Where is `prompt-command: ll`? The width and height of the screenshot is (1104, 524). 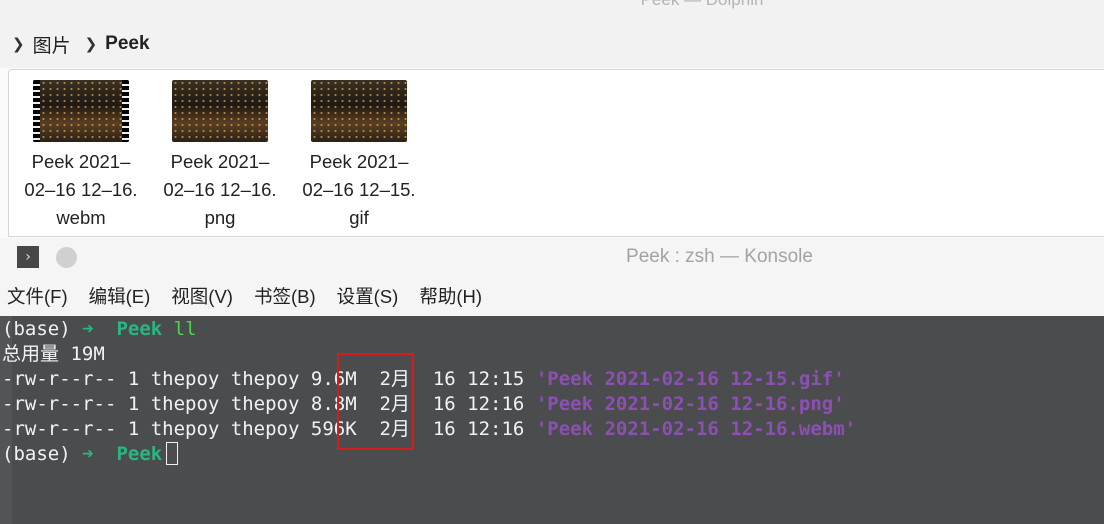
prompt-command: ll is located at coordinates (185, 329).